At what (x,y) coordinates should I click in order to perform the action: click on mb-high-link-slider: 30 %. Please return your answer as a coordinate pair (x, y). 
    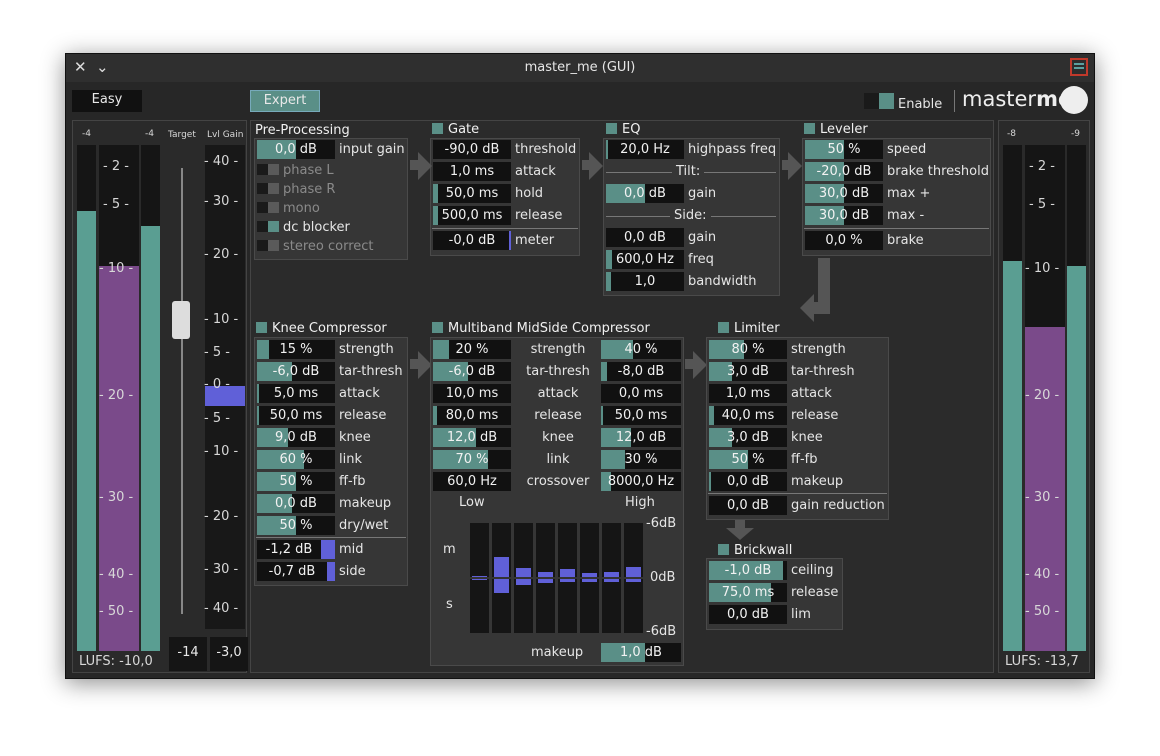
    Looking at the image, I should click on (641, 459).